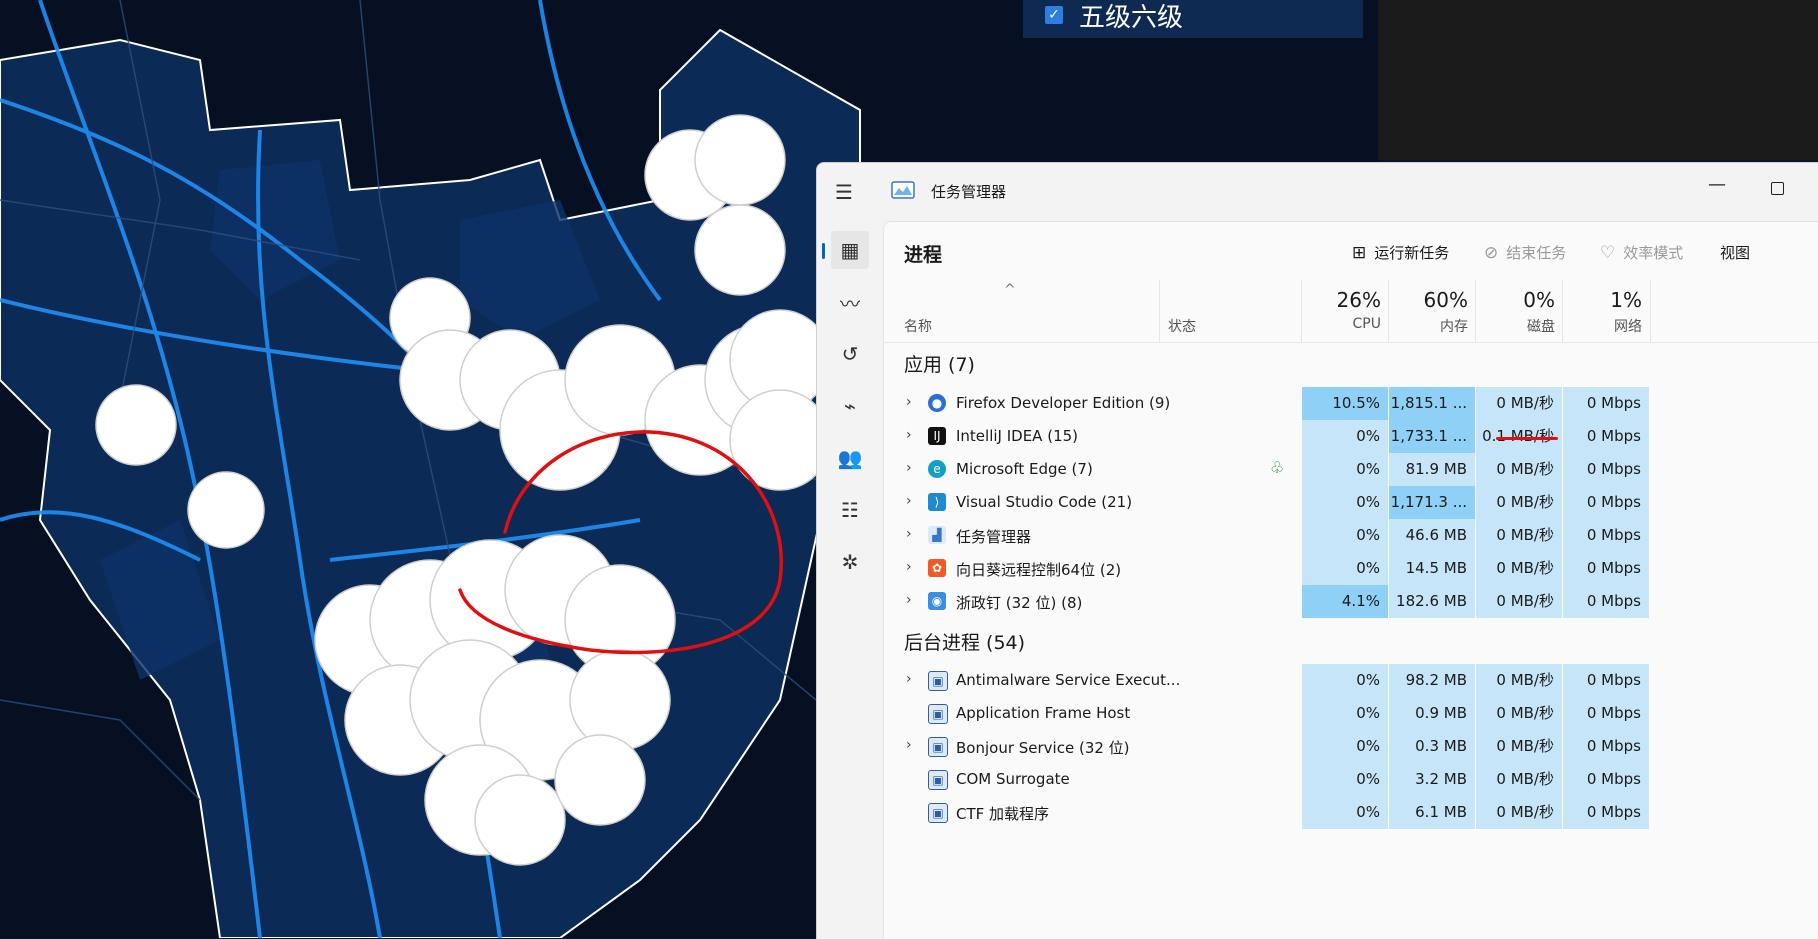 The image size is (1818, 939). What do you see at coordinates (1432, 746) in the screenshot?
I see `mem-cell: 0.3 MB` at bounding box center [1432, 746].